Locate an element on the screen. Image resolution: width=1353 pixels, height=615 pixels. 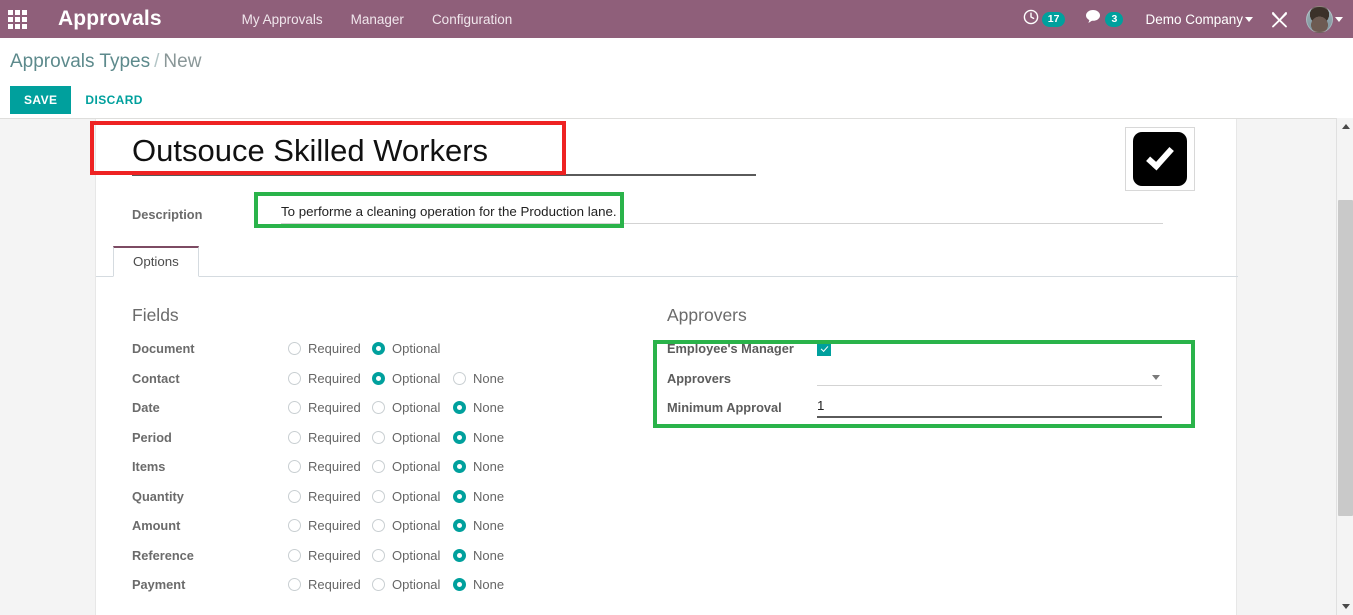
menu-item-manager: Manager is located at coordinates (377, 19).